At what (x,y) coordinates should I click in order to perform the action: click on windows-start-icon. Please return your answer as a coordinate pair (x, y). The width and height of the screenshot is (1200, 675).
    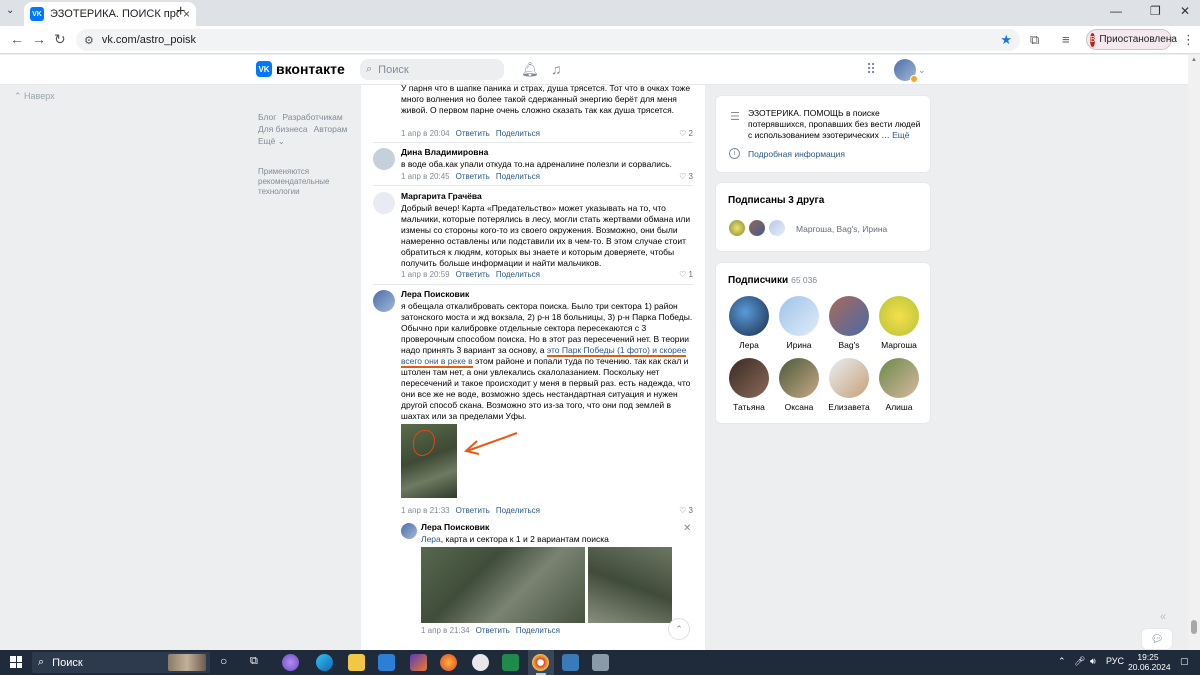
    Looking at the image, I should click on (16, 662).